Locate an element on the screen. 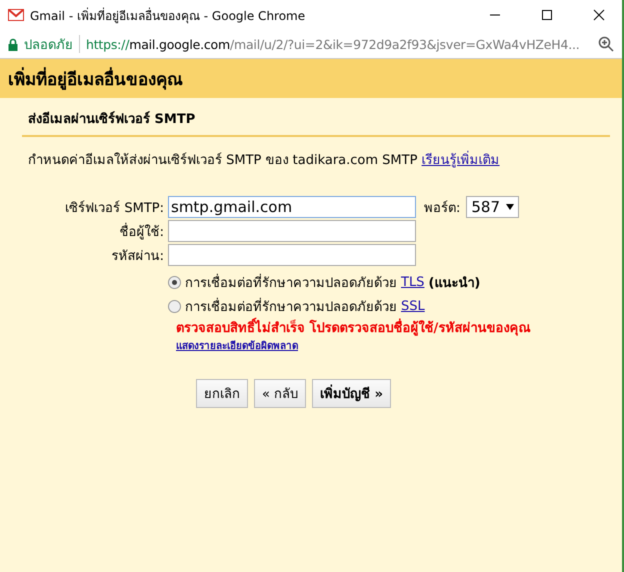 The width and height of the screenshot is (624, 572). error-message: ตรวจสอบสิทธิ์ไม่สำเร็จ โปรดตรวจสอบชื่อผู้ใช้/รหัสผ่านของคุณ is located at coordinates (390, 327).